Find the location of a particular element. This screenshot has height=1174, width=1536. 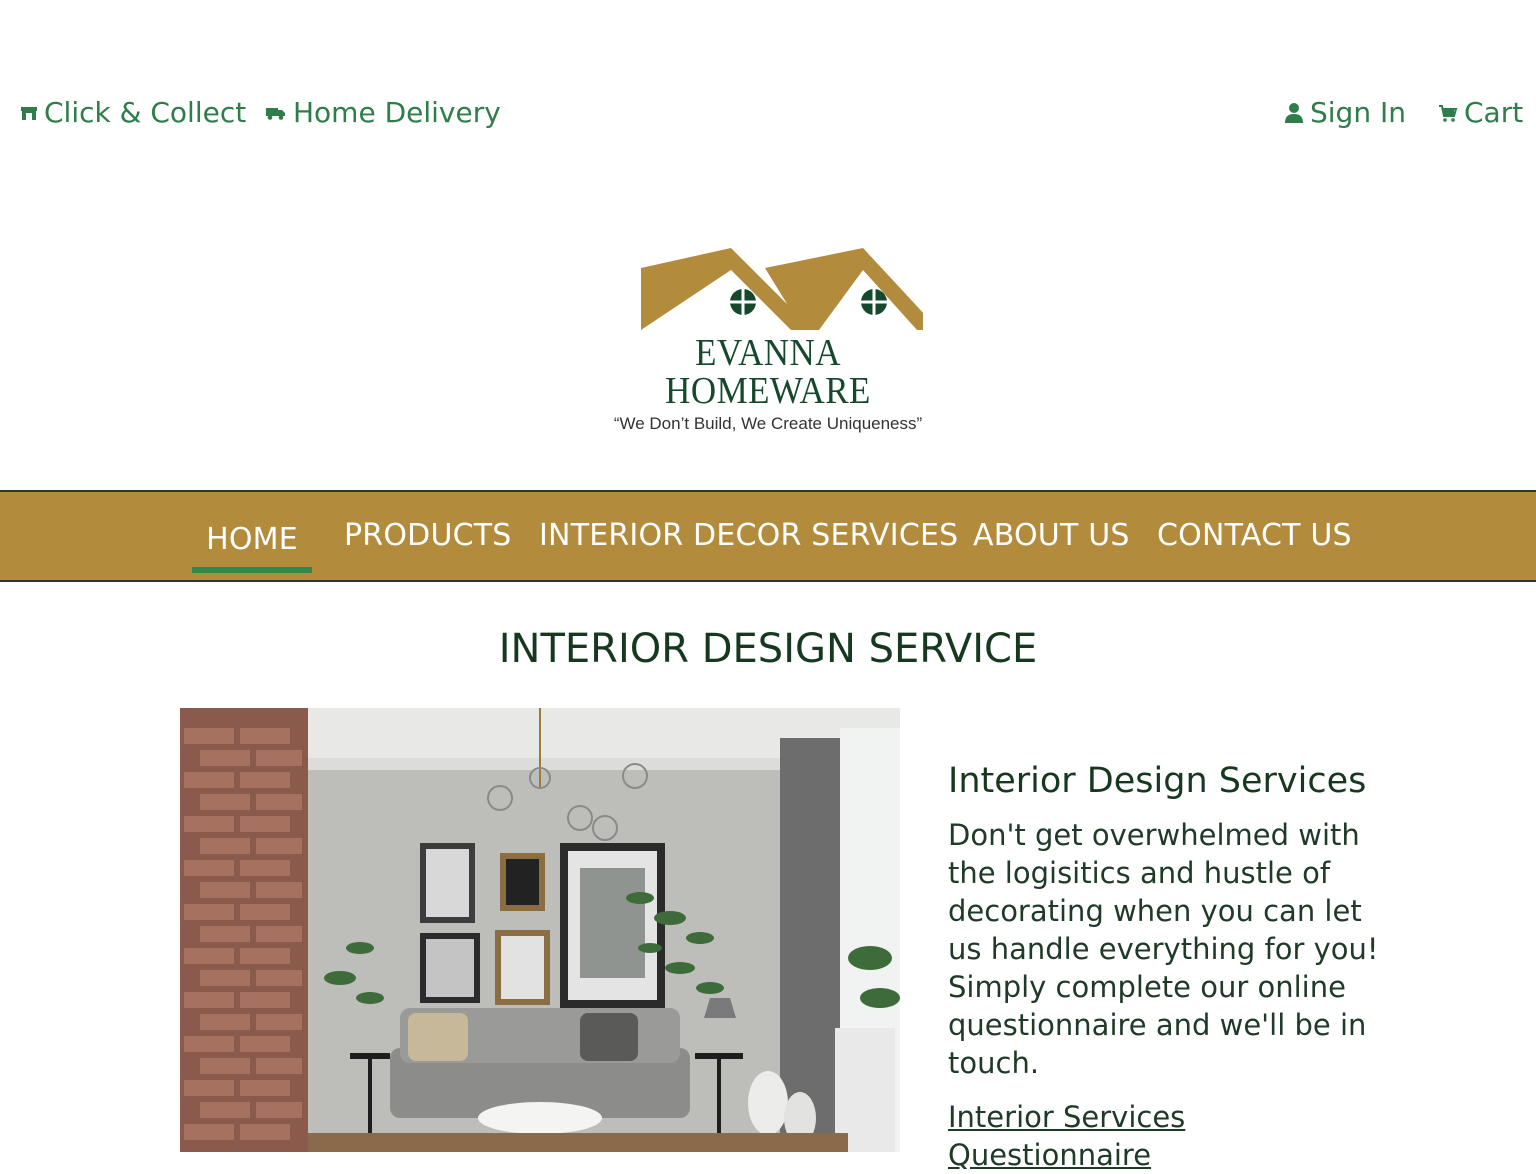

cart-link: Cart is located at coordinates (1480, 112).